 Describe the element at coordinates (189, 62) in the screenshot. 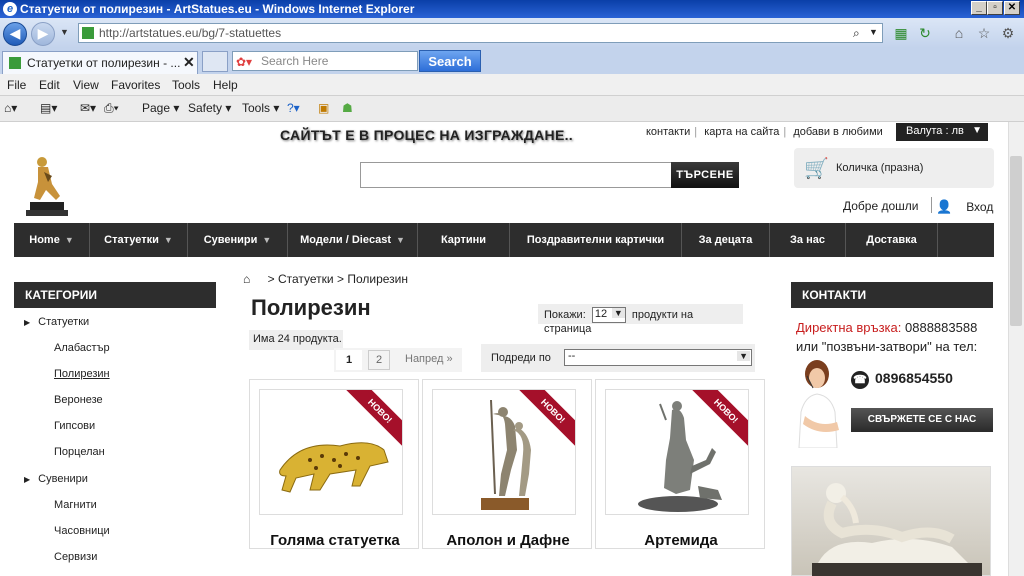

I see `close-tab-icon: ✕` at that location.